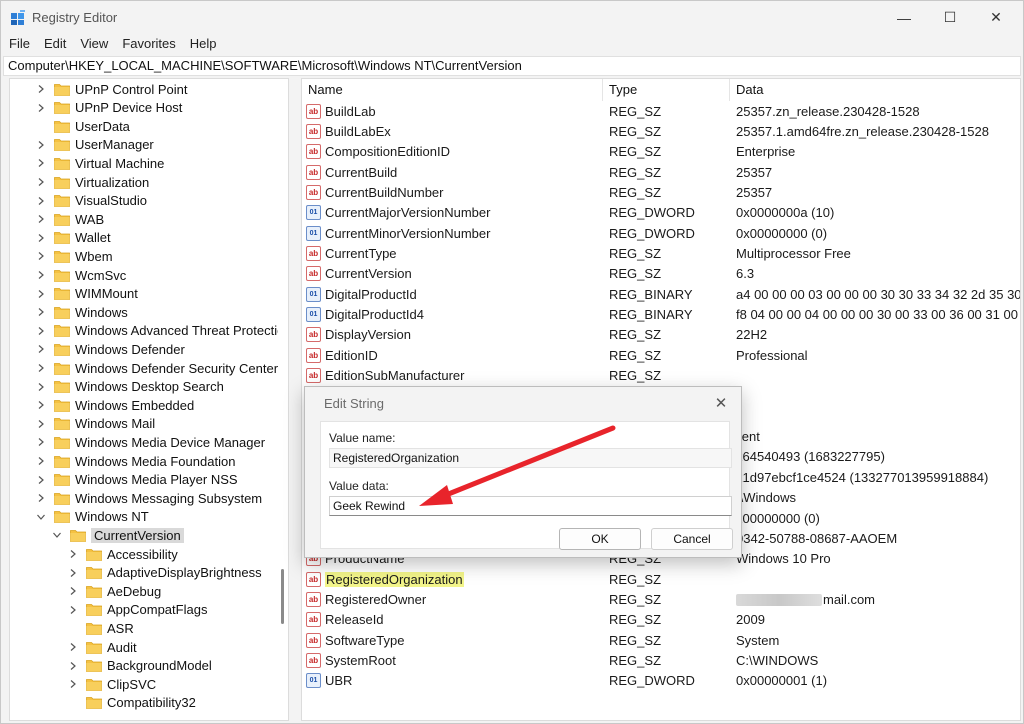 The width and height of the screenshot is (1024, 724). Describe the element at coordinates (666, 90) in the screenshot. I see `column-header-type: Type` at that location.